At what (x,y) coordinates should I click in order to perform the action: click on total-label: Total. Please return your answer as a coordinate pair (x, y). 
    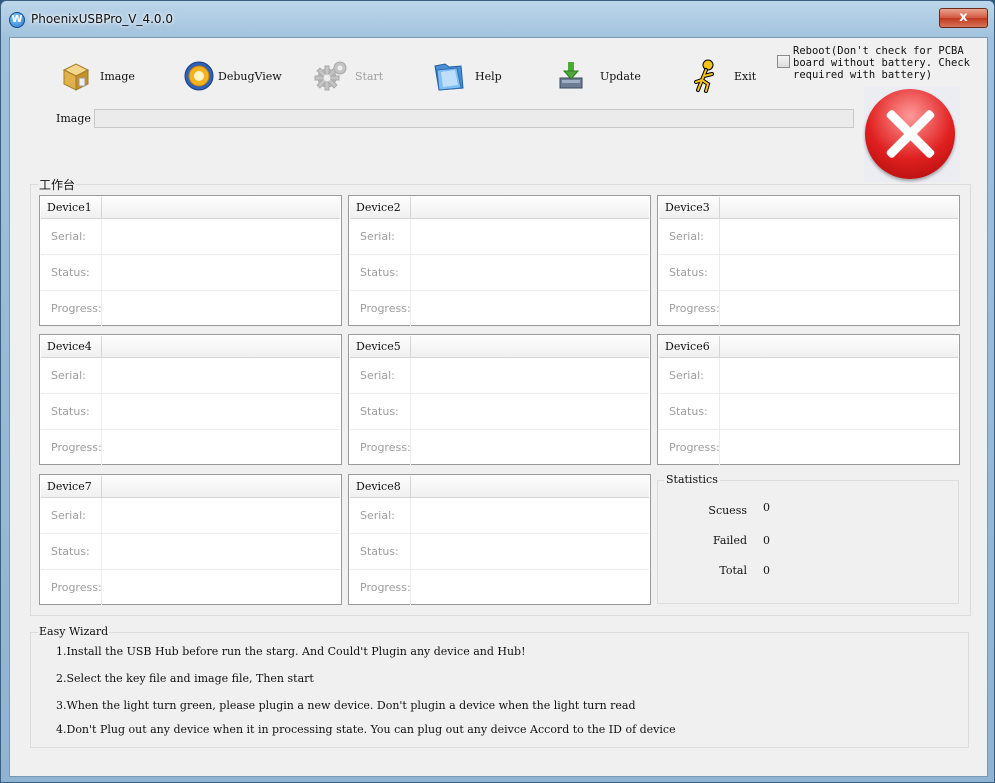
    Looking at the image, I should click on (733, 570).